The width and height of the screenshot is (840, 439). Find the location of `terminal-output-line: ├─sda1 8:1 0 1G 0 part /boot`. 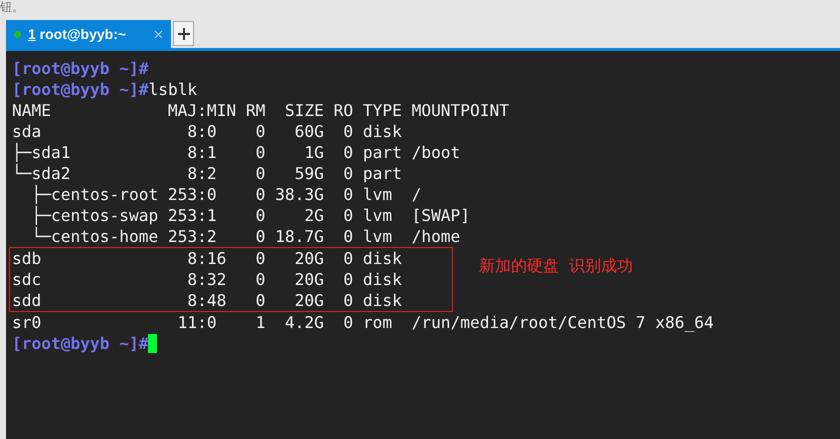

terminal-output-line: ├─sda1 8:1 0 1G 0 part /boot is located at coordinates (236, 152).